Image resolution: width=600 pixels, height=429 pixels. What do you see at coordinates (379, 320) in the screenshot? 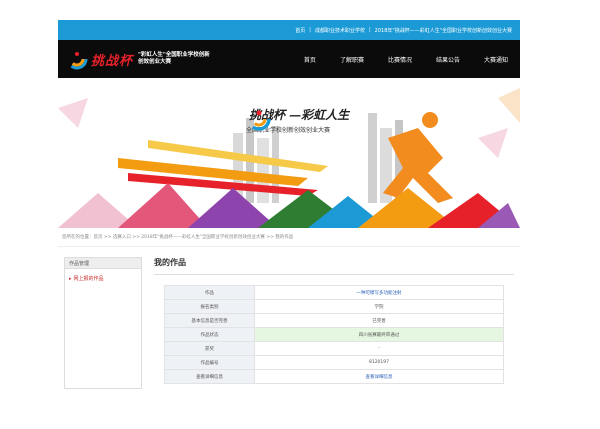
I see `row-value: 已完善` at bounding box center [379, 320].